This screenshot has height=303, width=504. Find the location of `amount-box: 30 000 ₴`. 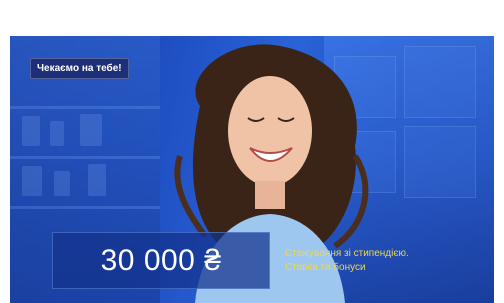

amount-box: 30 000 ₴ is located at coordinates (161, 260).